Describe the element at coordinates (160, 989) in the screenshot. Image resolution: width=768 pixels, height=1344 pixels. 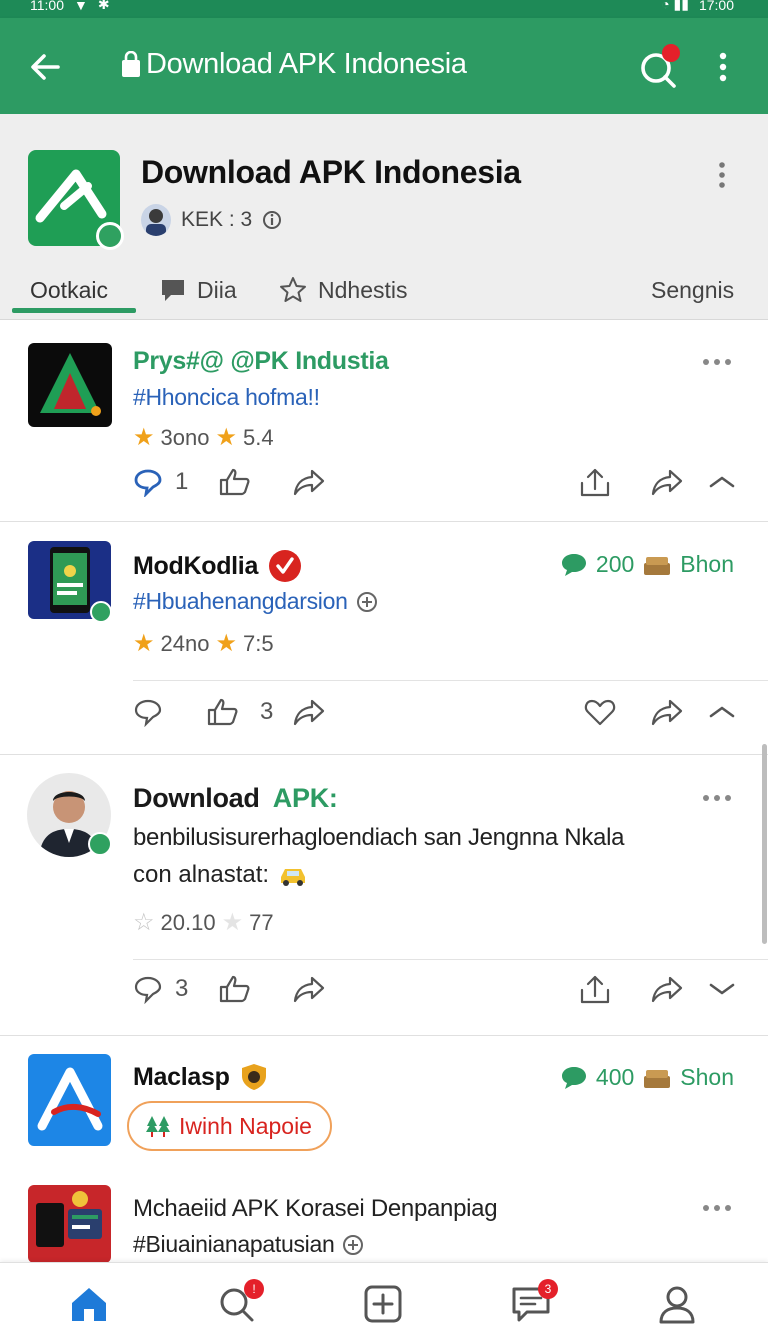
I see `comment-button: 3` at that location.